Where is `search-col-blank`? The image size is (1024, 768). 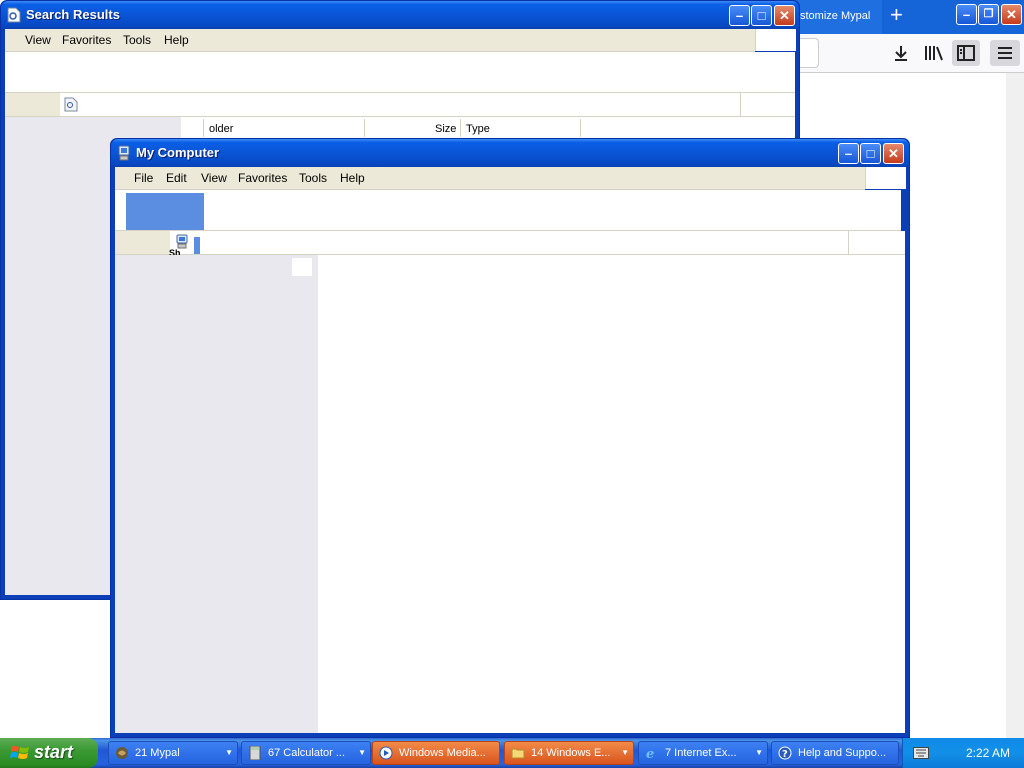
search-col-blank is located at coordinates (192, 128).